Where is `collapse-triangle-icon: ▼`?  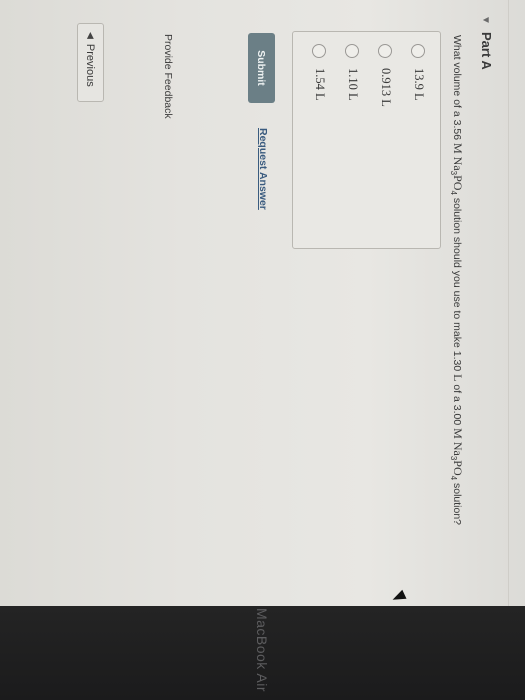
collapse-triangle-icon: ▼ is located at coordinates (485, 20).